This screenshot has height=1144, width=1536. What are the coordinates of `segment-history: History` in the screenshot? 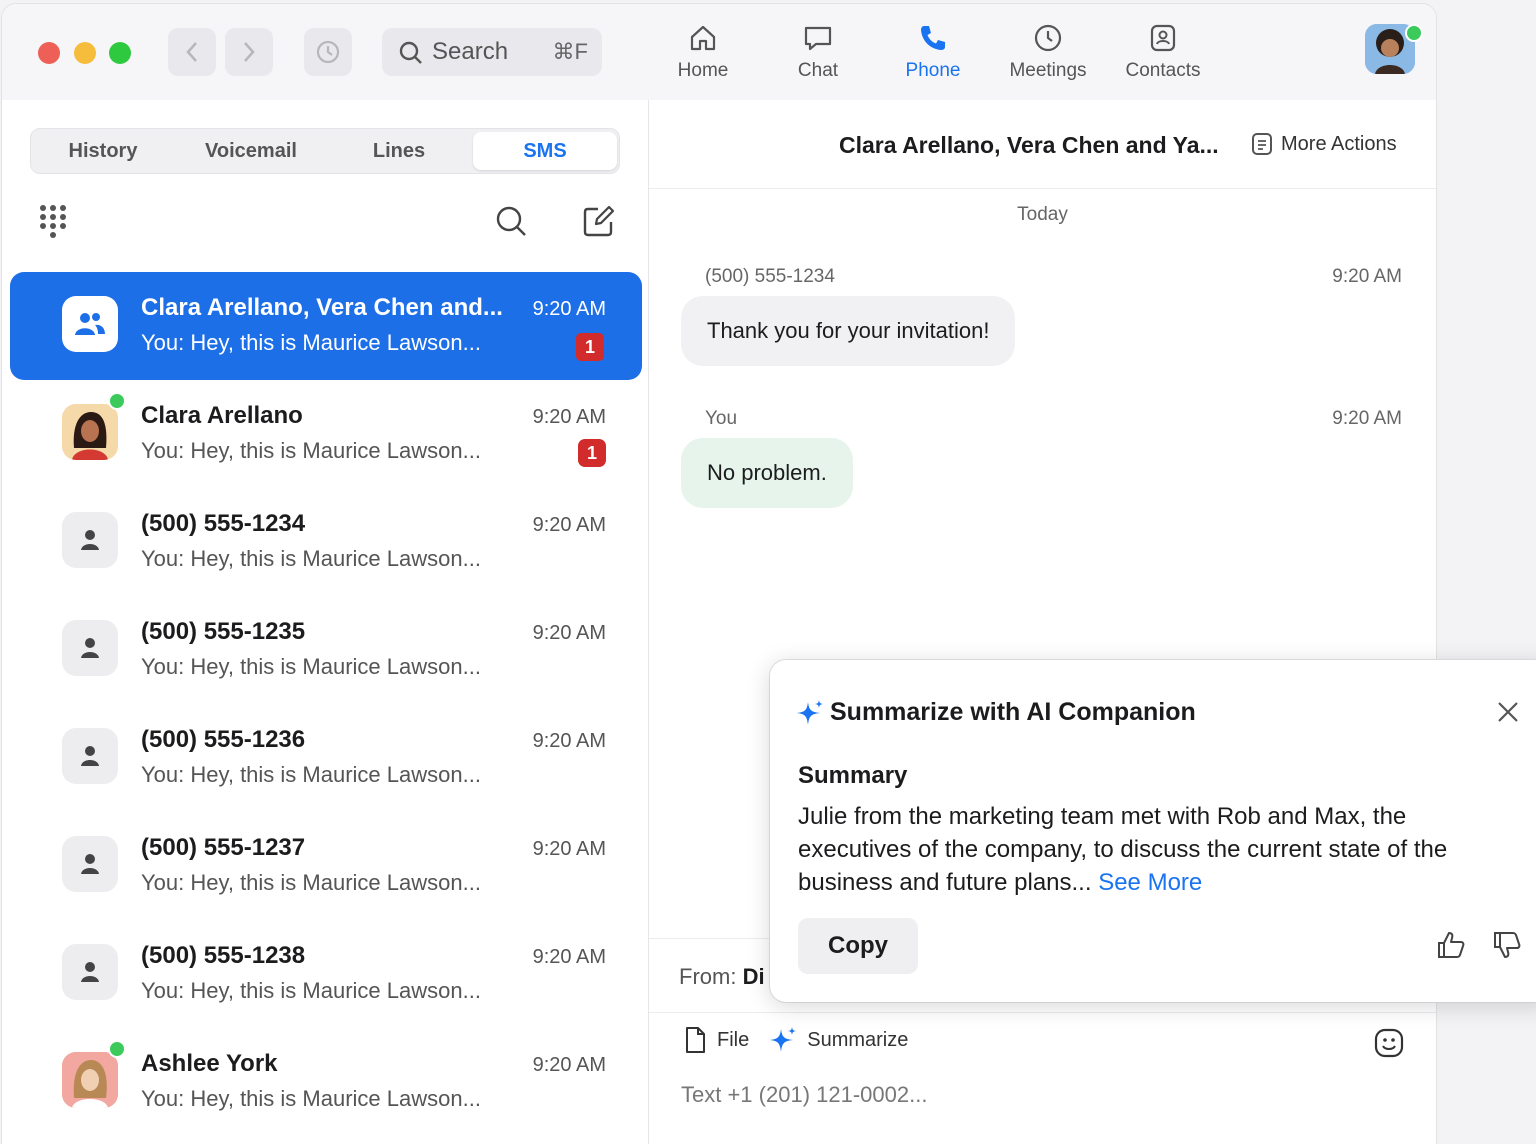 It's located at (103, 151).